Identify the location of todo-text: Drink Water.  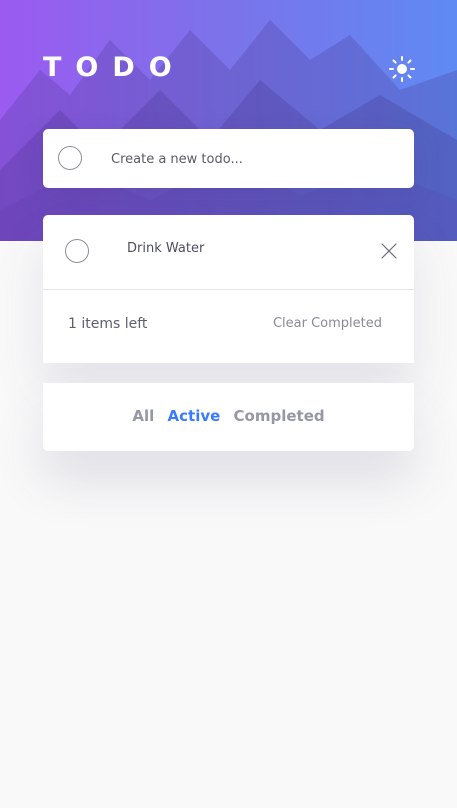
(166, 248).